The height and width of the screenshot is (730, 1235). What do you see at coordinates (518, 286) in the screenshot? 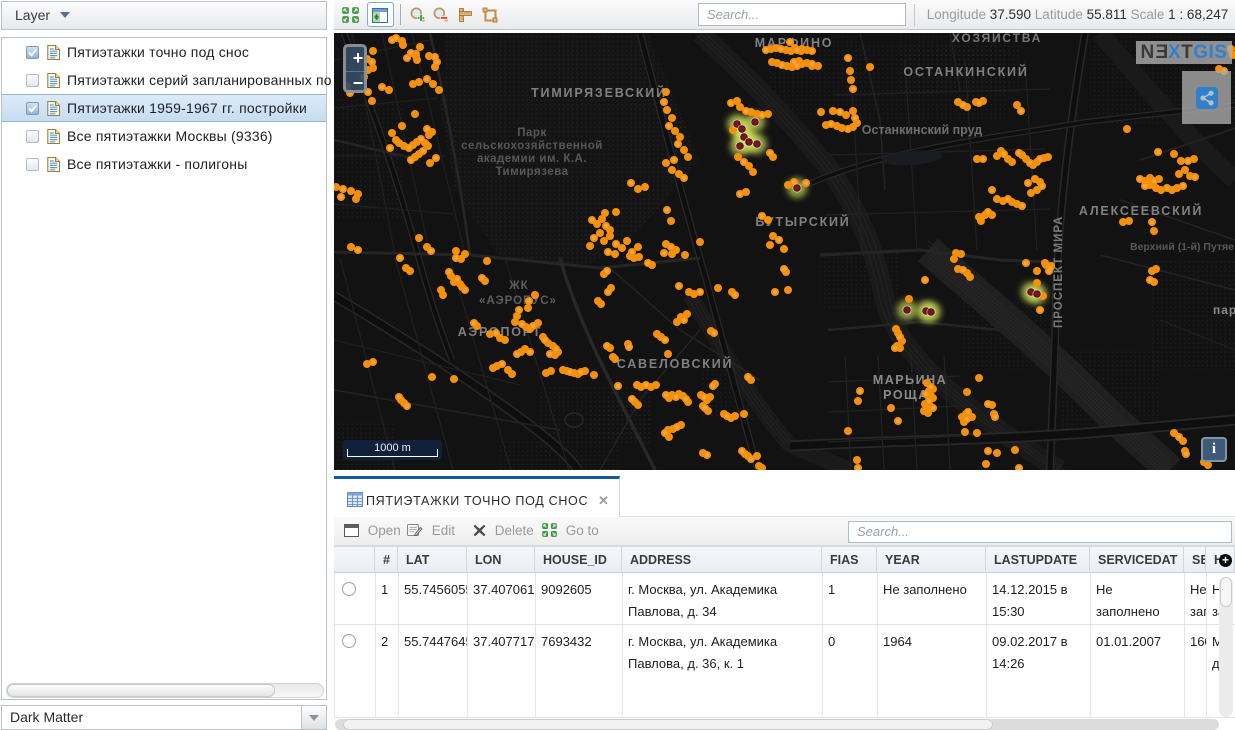
I see `svg-text: ЖК` at bounding box center [518, 286].